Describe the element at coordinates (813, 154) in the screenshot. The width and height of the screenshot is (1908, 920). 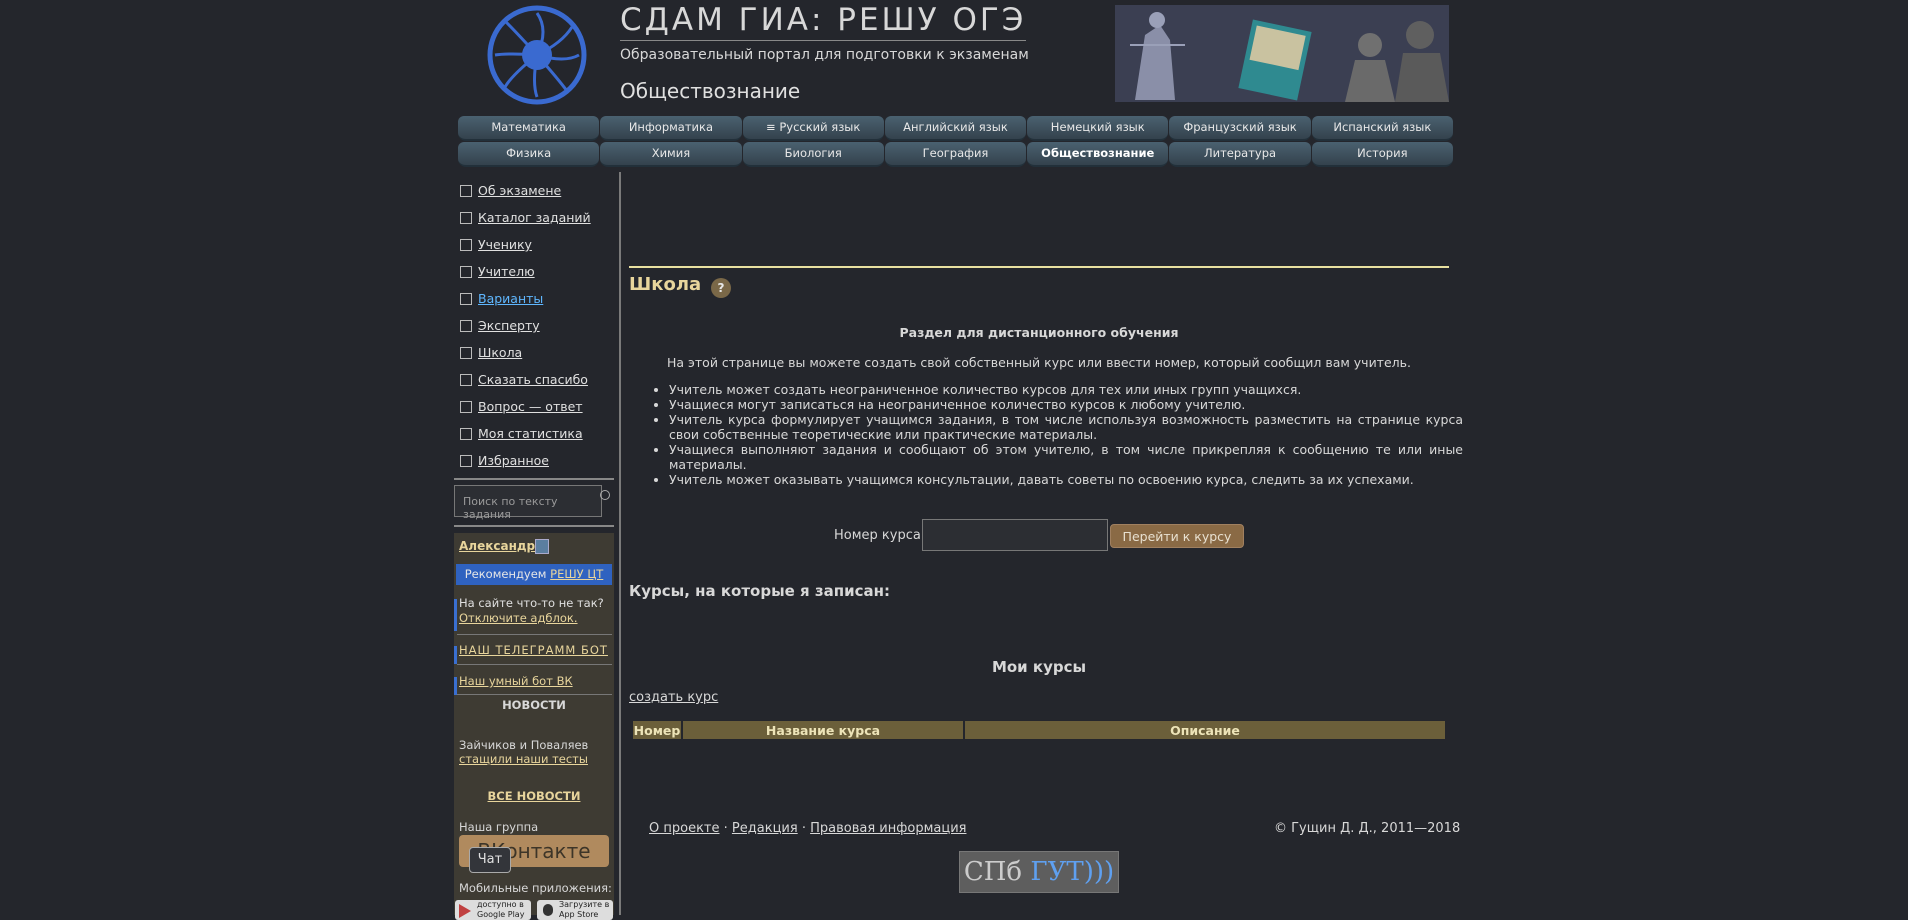
I see `tab-biology: Биология` at that location.